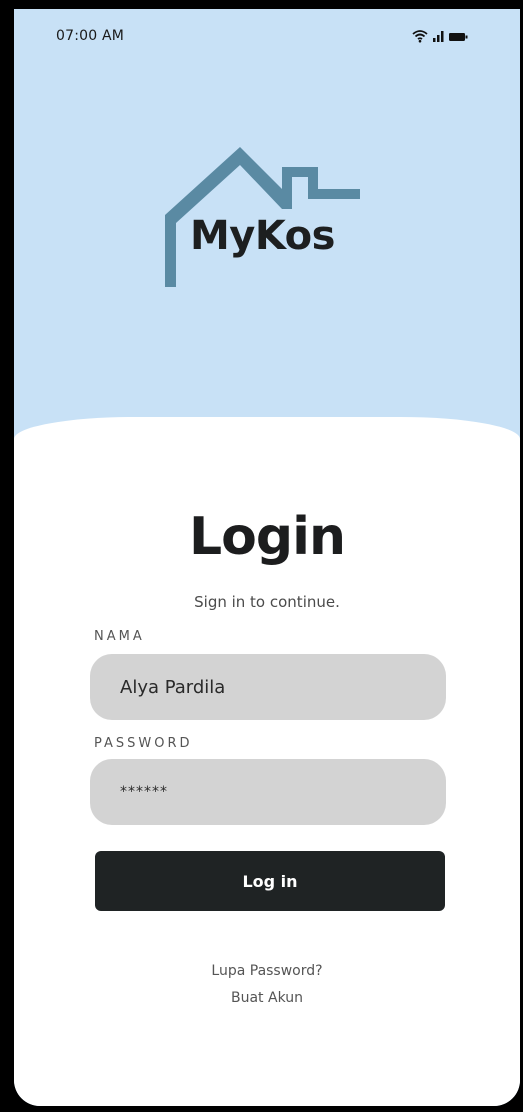  I want to click on name-input-value: Alya Pardila, so click(173, 687).